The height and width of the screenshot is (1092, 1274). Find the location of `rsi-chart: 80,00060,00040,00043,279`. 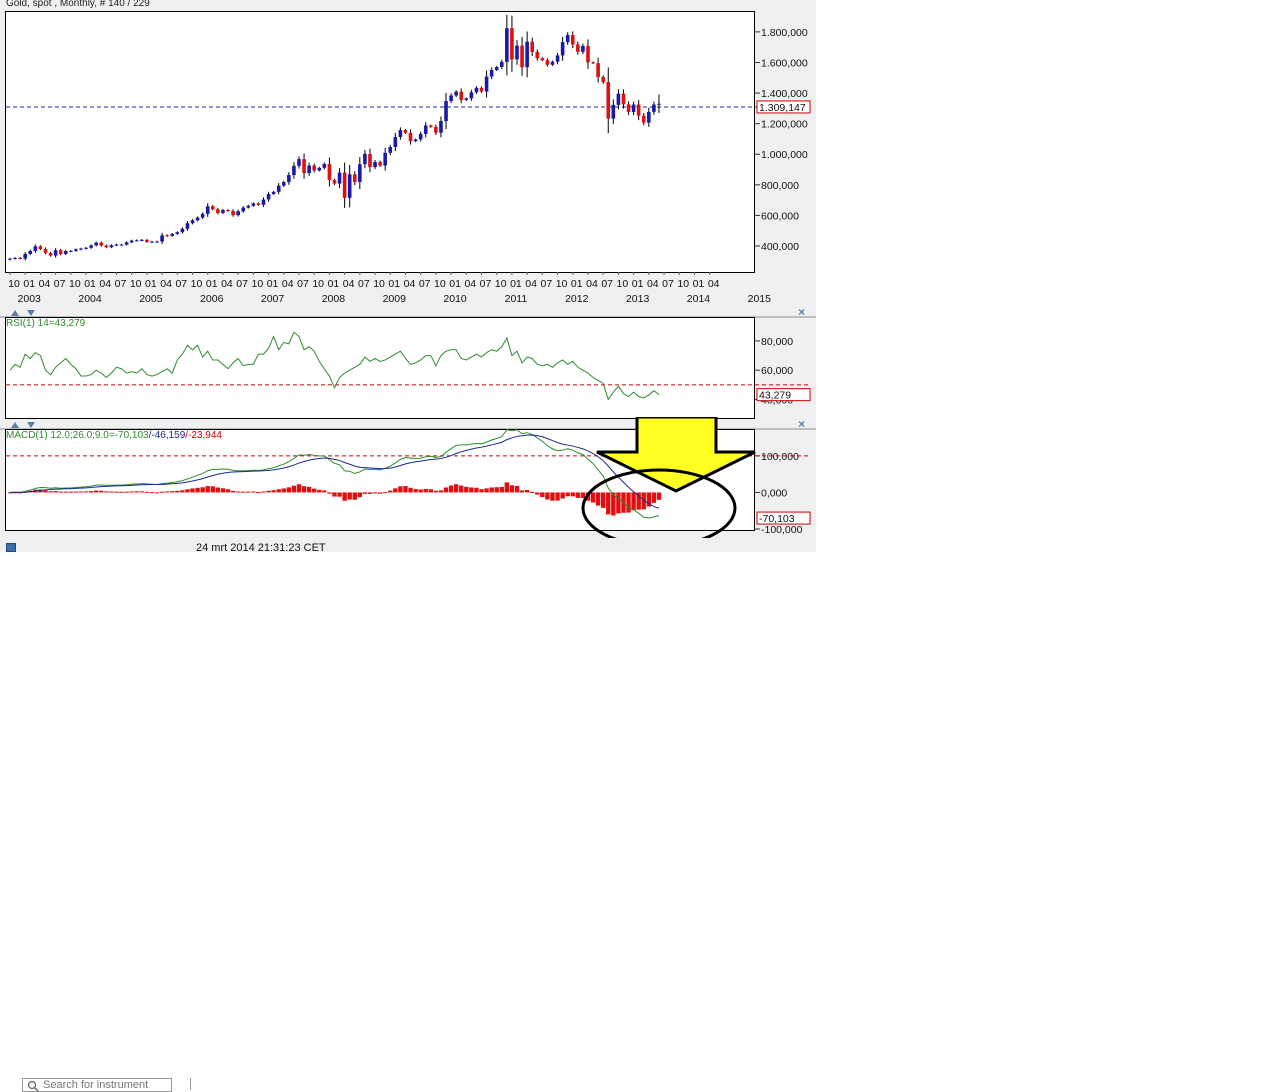

rsi-chart: 80,00060,00040,00043,279 is located at coordinates (408, 369).